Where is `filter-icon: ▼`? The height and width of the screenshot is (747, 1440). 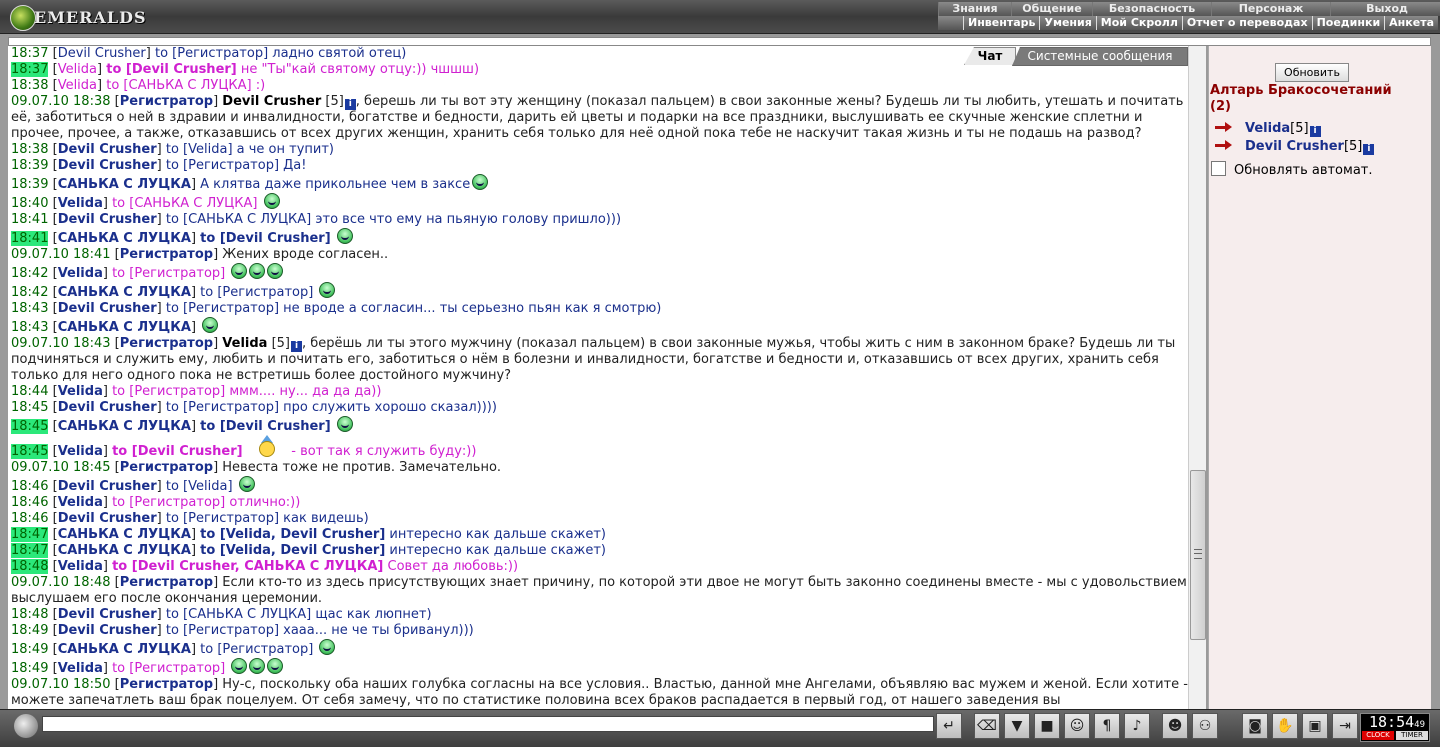 filter-icon: ▼ is located at coordinates (1017, 726).